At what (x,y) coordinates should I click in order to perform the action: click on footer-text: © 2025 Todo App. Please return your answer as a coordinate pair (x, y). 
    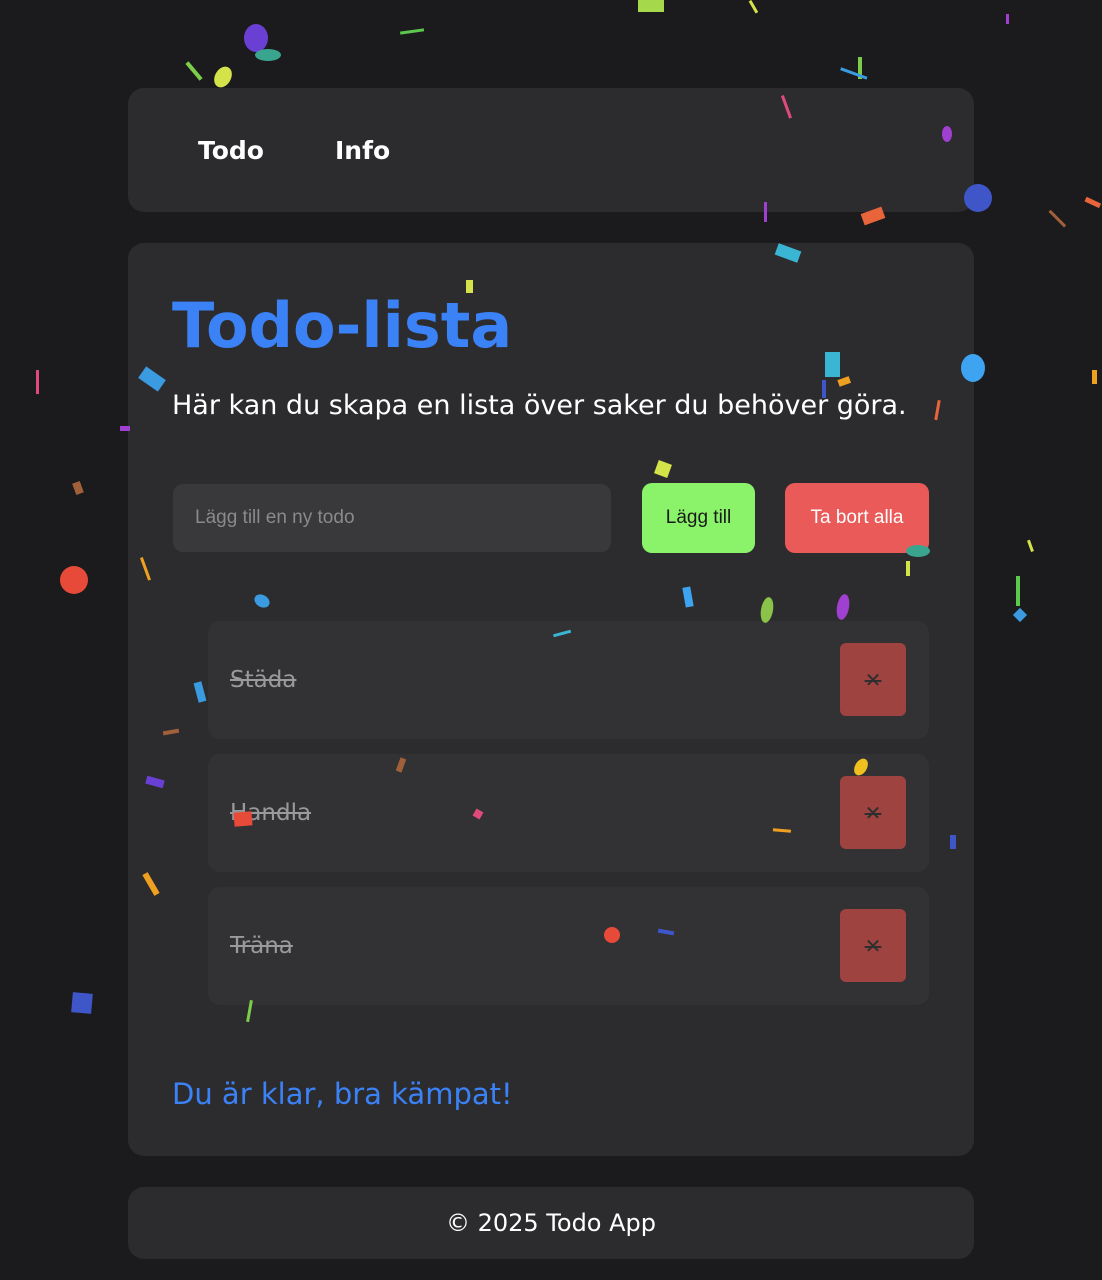
    Looking at the image, I should click on (551, 1223).